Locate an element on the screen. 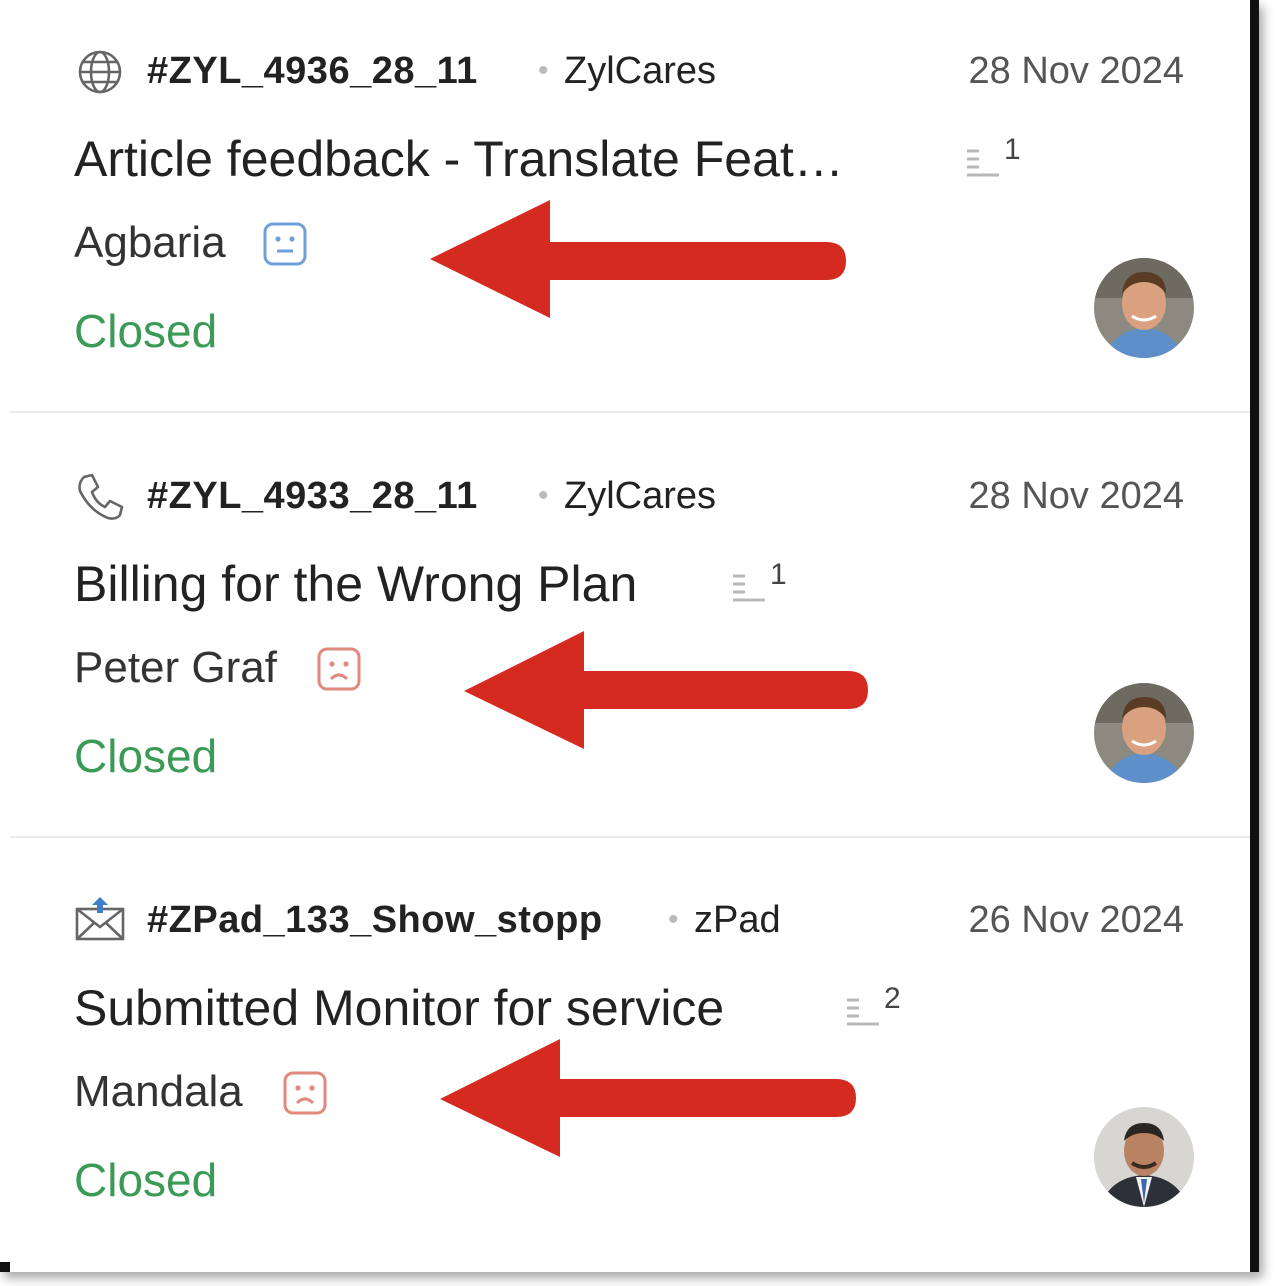  neutral-face-icon is located at coordinates (285, 244).